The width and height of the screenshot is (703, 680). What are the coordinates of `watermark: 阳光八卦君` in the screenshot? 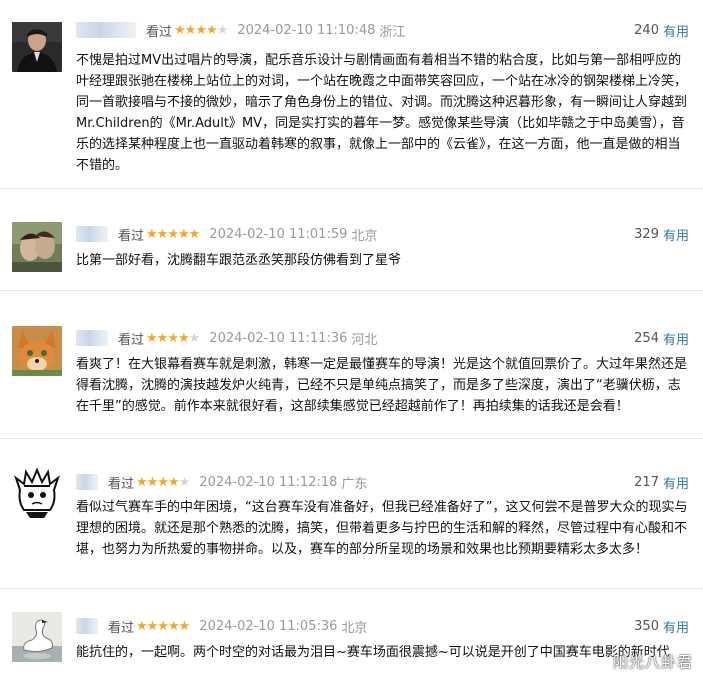 It's located at (652, 662).